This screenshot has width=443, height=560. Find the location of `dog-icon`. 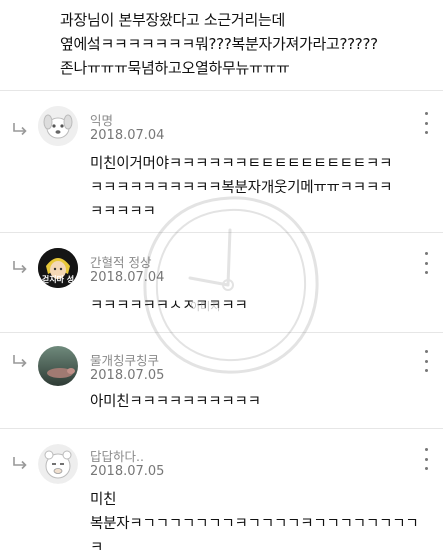

dog-icon is located at coordinates (58, 126).